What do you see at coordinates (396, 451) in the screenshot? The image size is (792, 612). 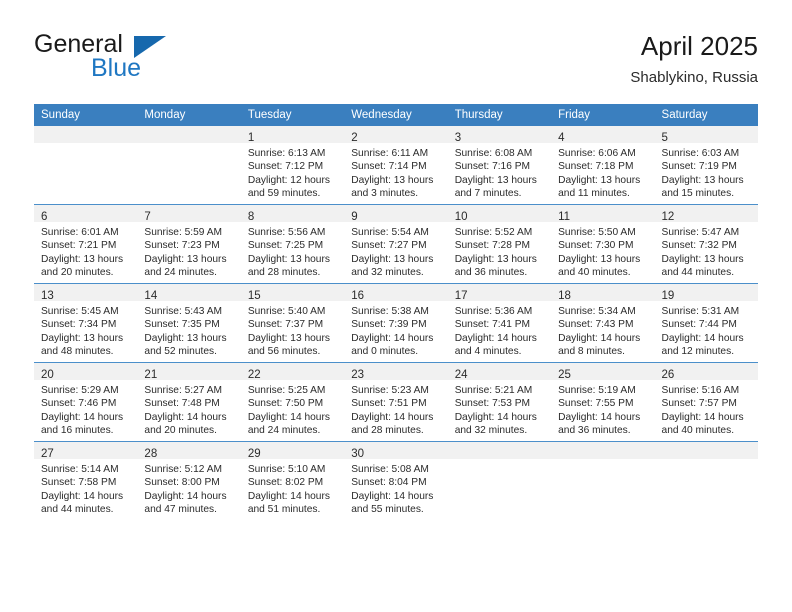 I see `day-number-strip: 30` at bounding box center [396, 451].